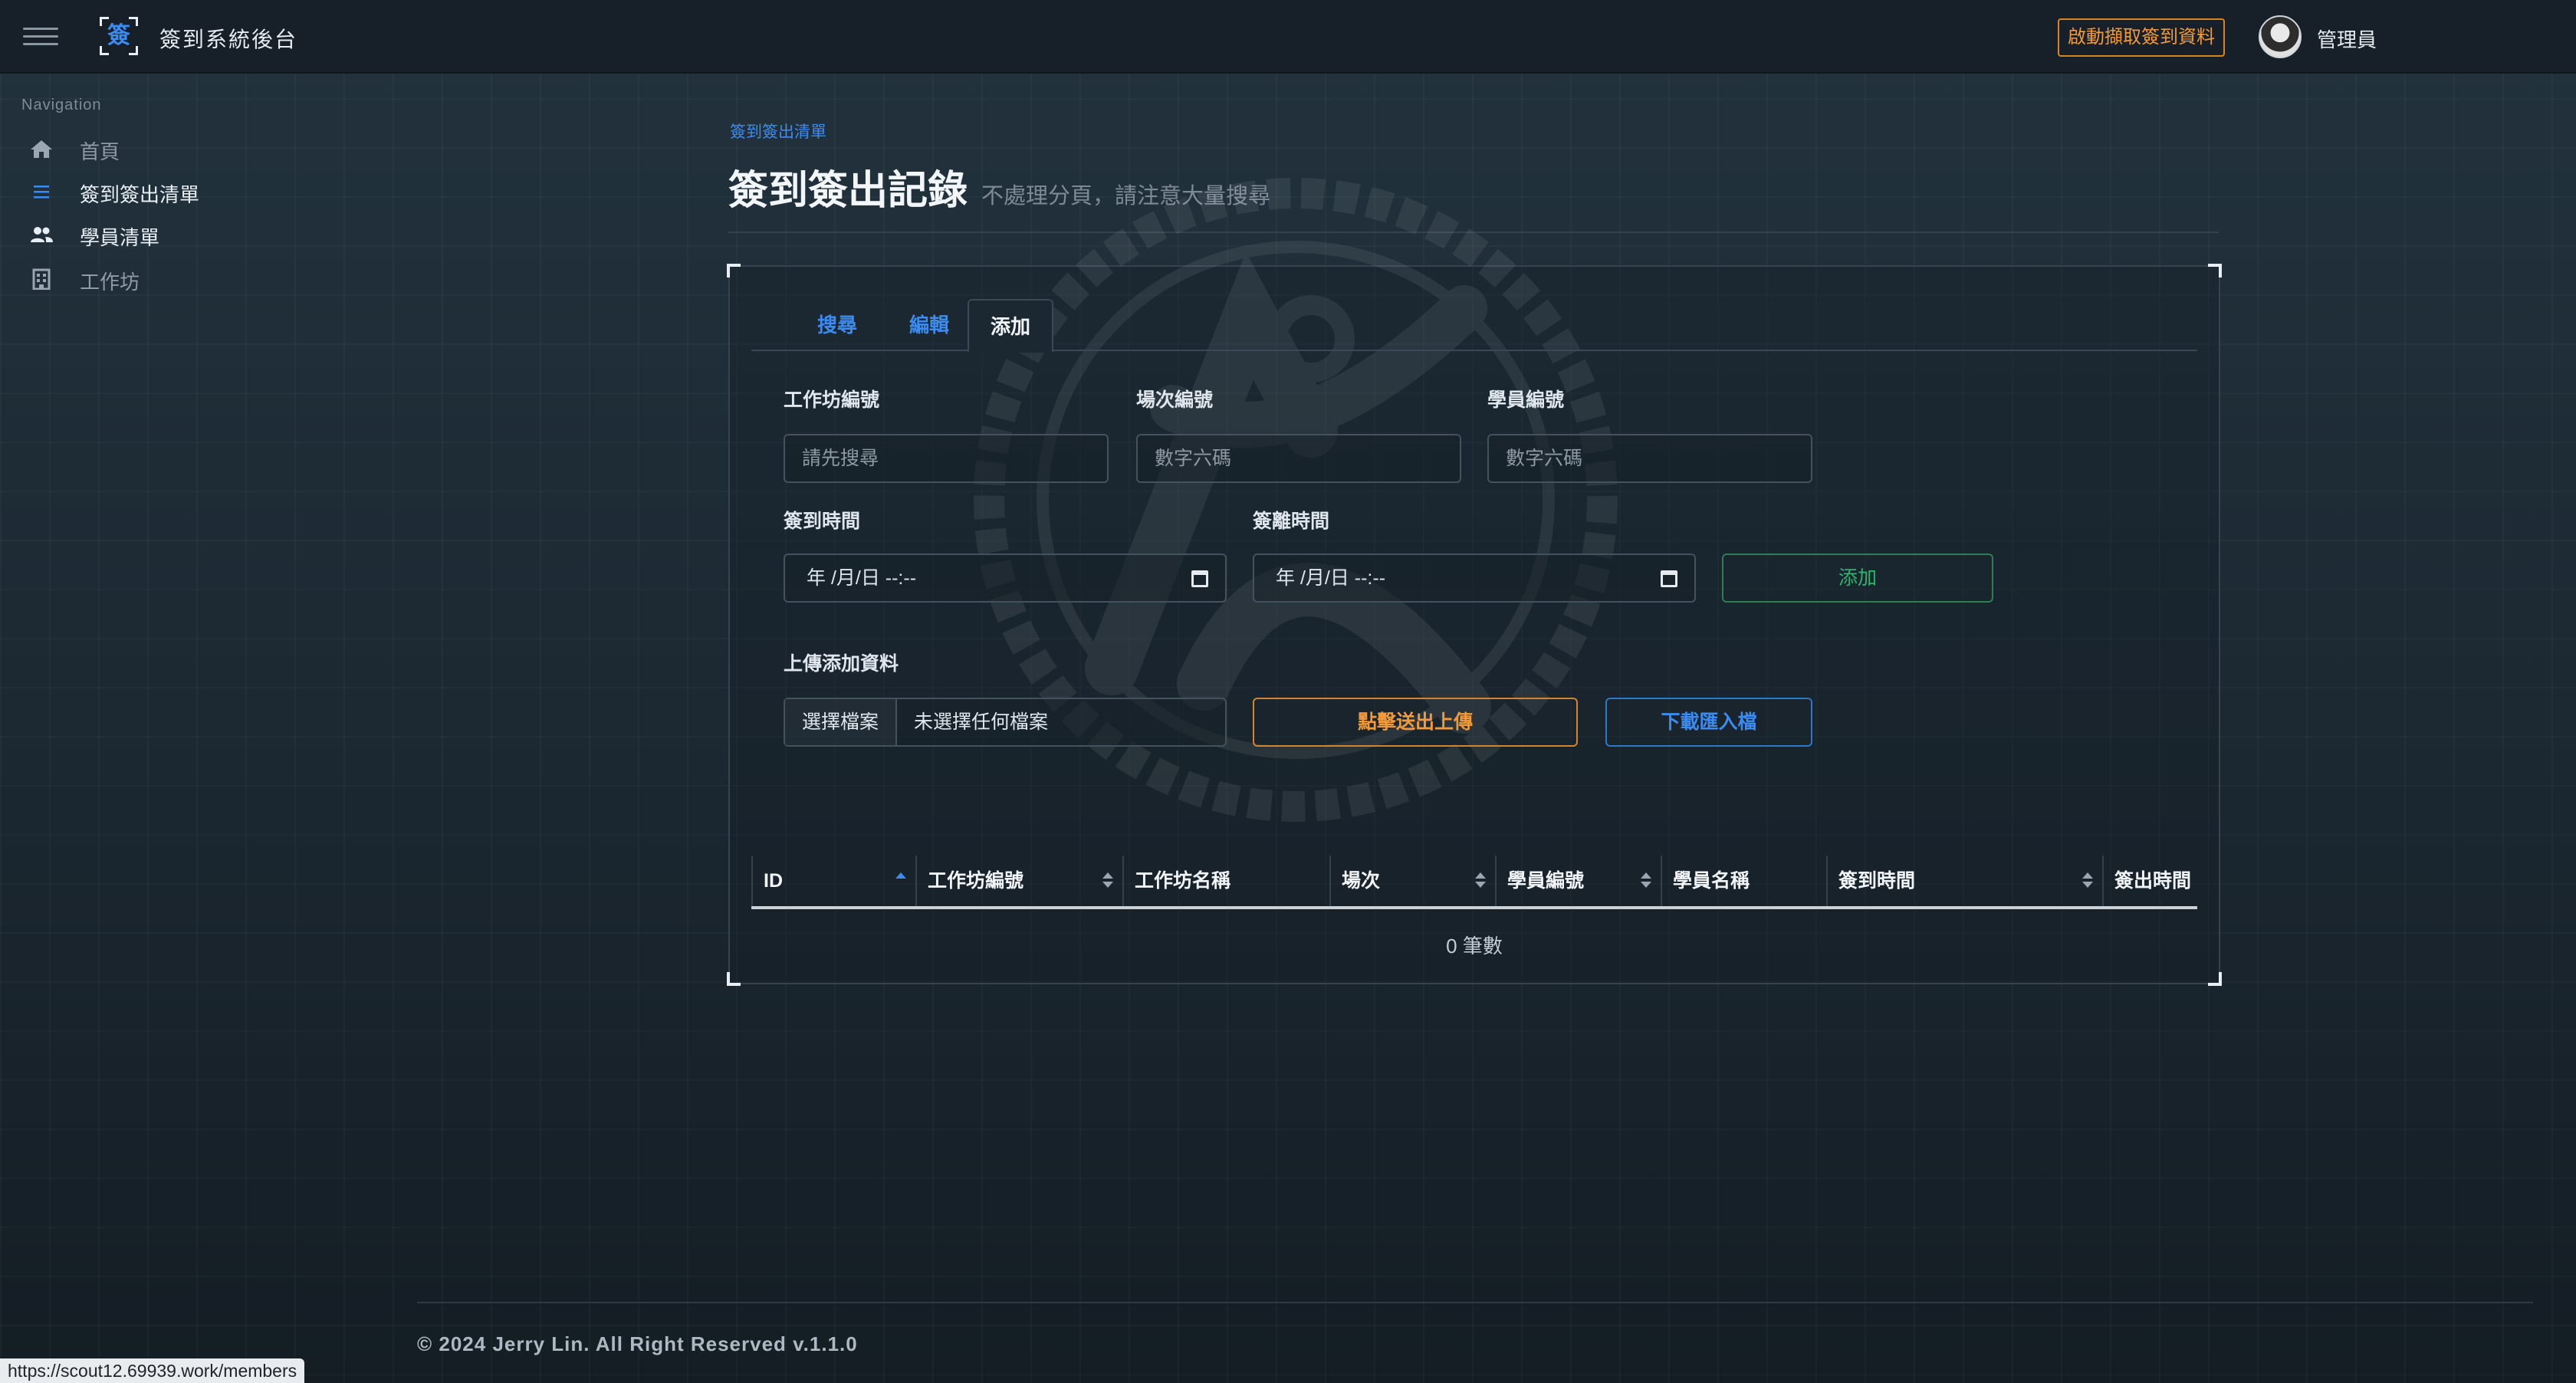 The height and width of the screenshot is (1383, 2576). Describe the element at coordinates (1005, 578) in the screenshot. I see `checkin-time-input: 年 /月/日 --:--` at that location.